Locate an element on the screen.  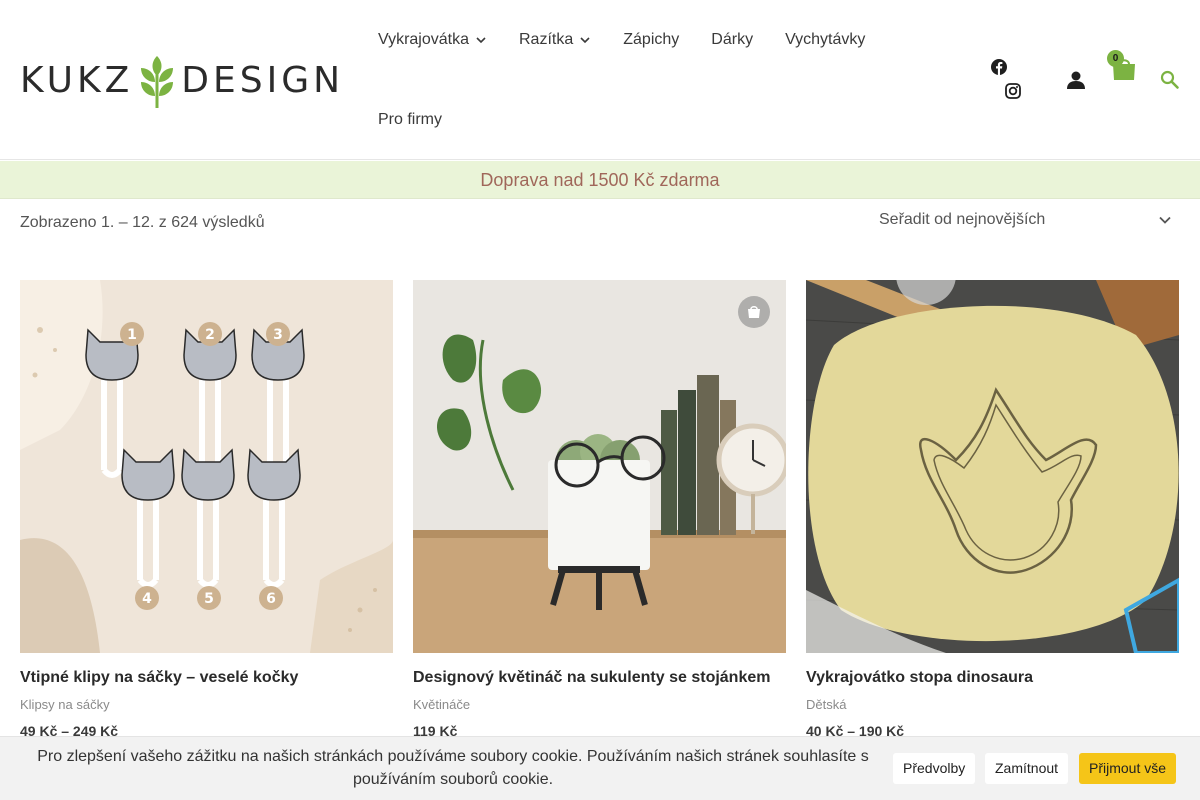
nav-item-pro-firmy: Pro firmy is located at coordinates (410, 120).